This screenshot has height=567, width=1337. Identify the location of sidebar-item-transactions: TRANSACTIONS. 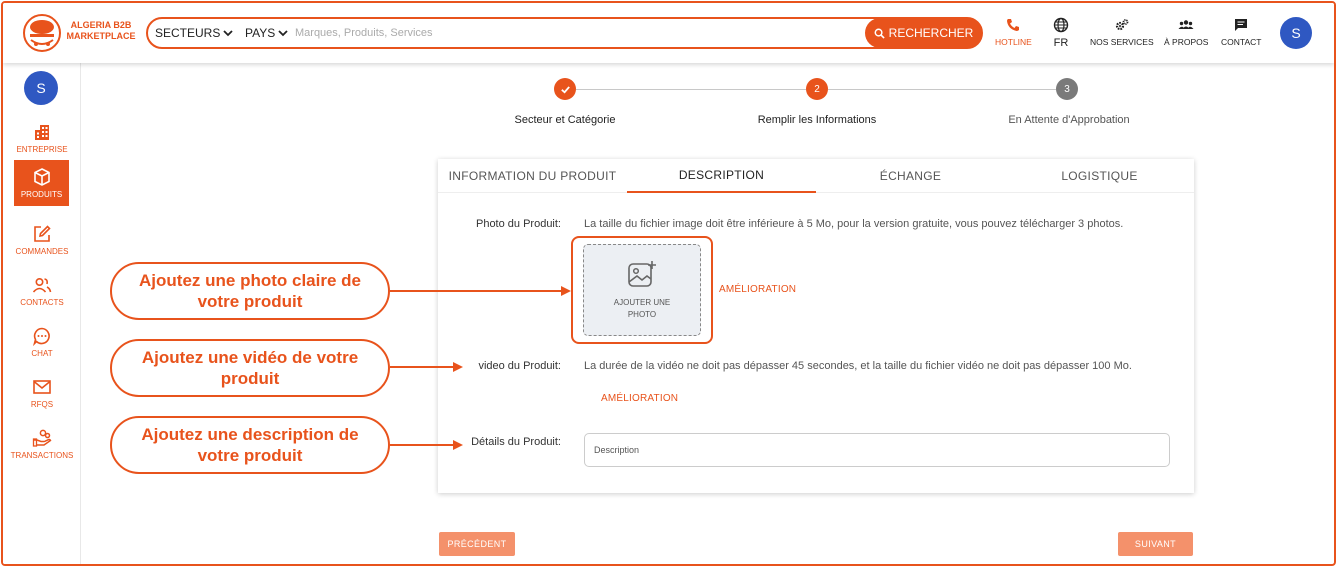
(42, 444).